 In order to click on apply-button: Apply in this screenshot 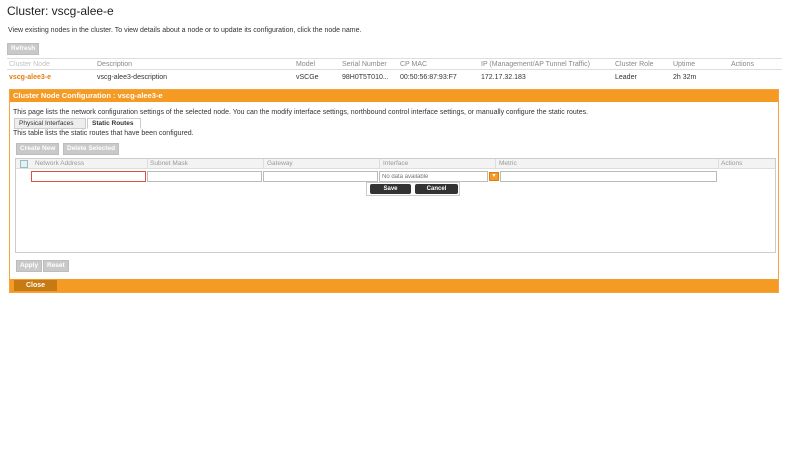, I will do `click(29, 266)`.